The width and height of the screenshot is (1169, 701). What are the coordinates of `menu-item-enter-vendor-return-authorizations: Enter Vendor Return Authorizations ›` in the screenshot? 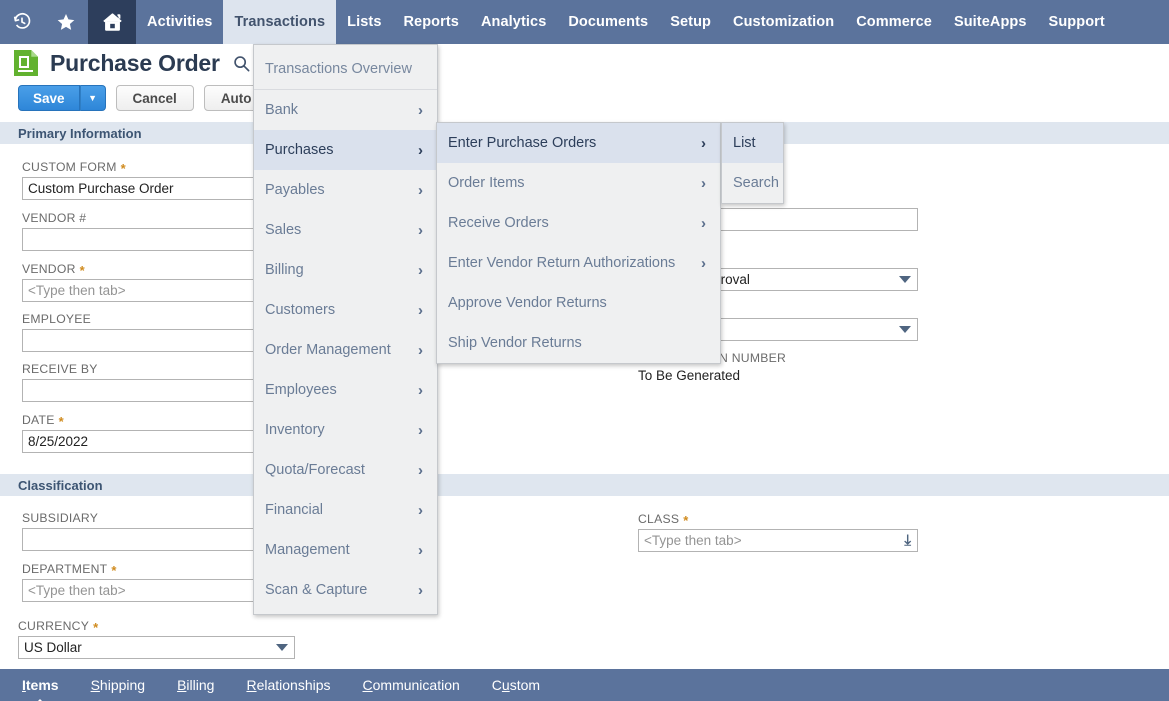 It's located at (578, 263).